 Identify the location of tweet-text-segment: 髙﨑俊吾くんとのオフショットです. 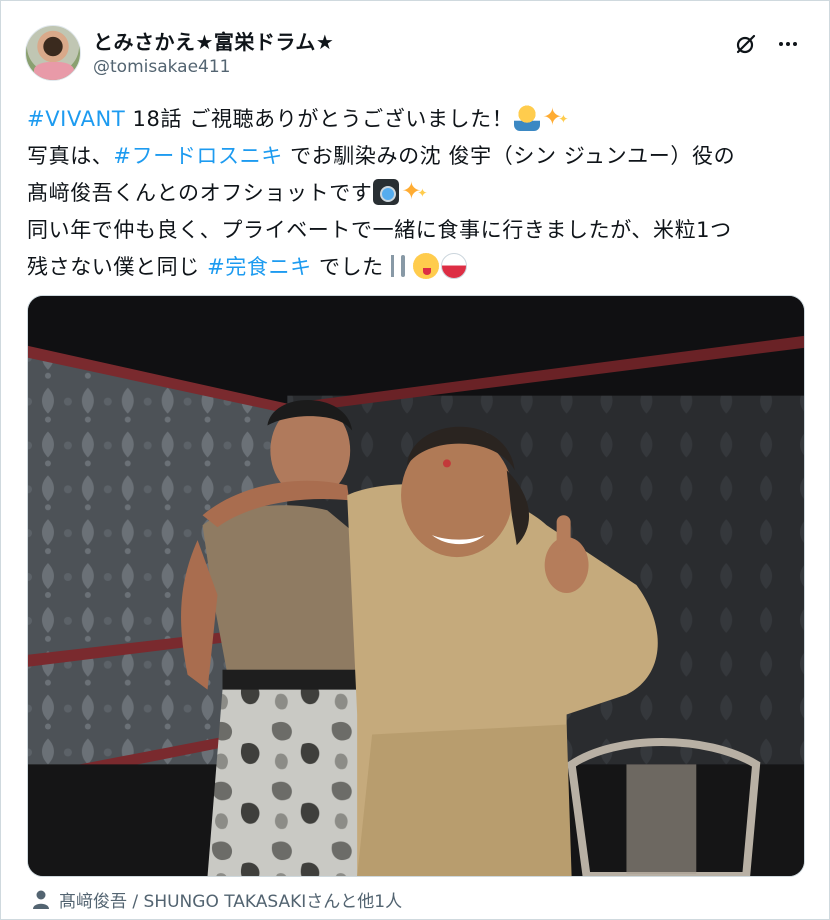
(200, 193).